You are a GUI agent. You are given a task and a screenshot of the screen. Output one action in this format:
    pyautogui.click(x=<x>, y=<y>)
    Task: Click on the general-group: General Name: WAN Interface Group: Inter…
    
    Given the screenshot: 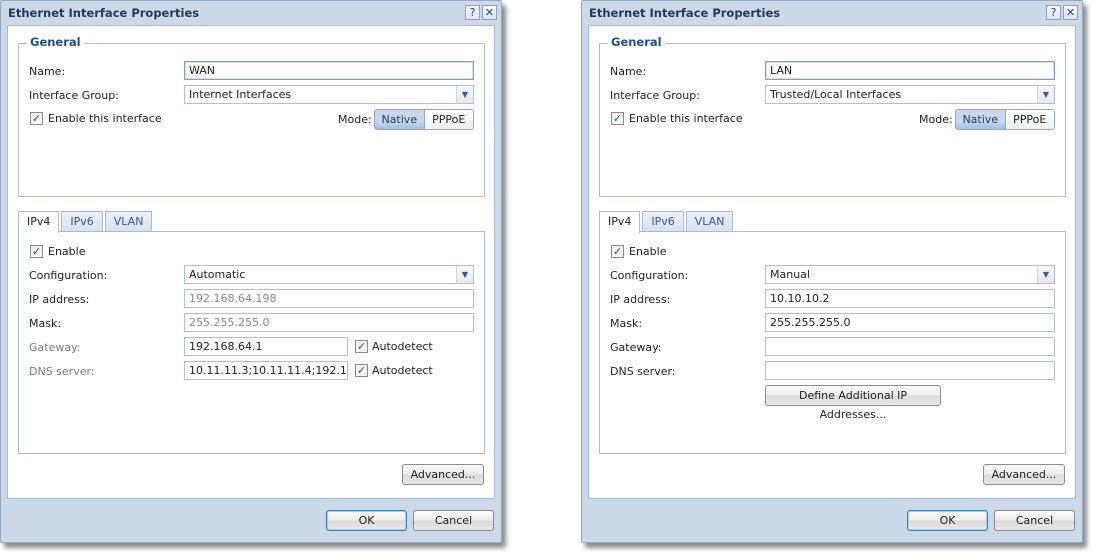 What is the action you would take?
    pyautogui.click(x=251, y=116)
    